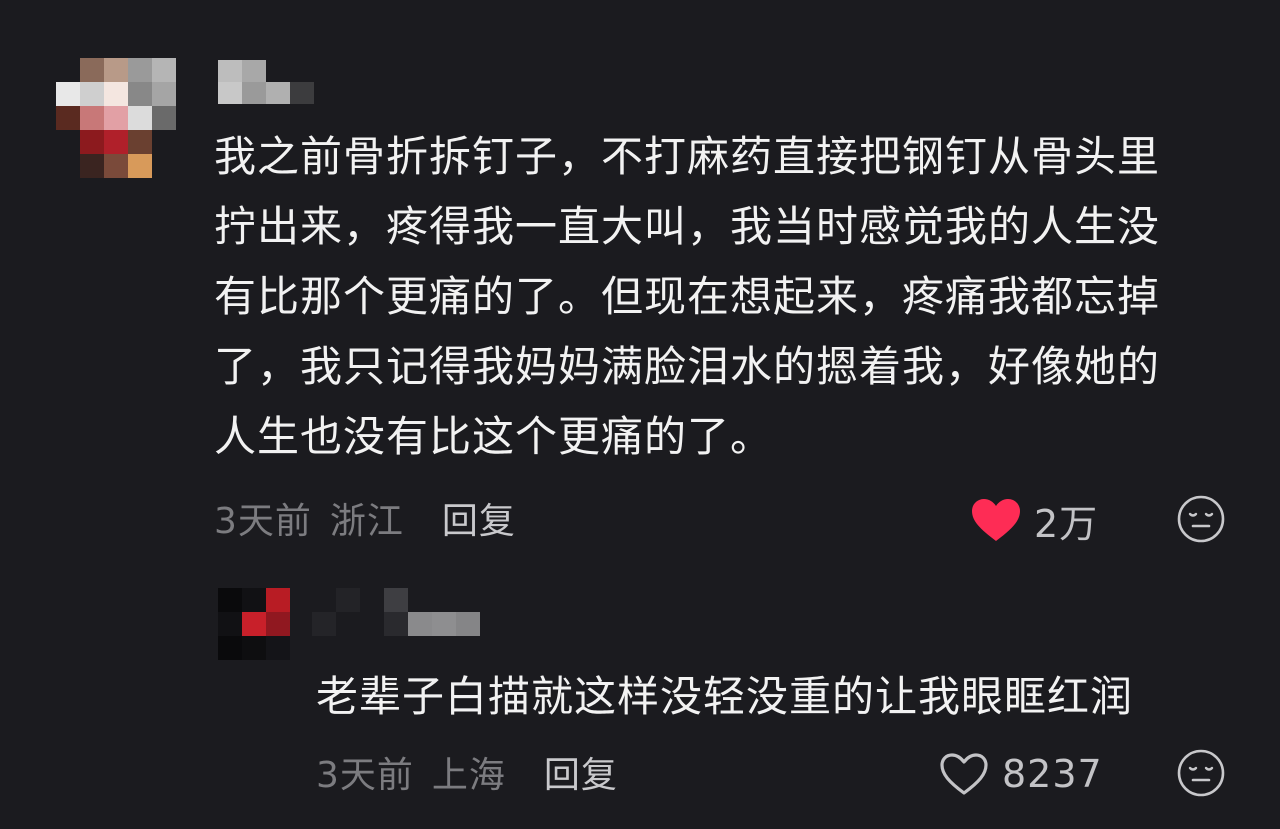 Image resolution: width=1280 pixels, height=829 pixels. Describe the element at coordinates (1066, 523) in the screenshot. I see `like-count: 2万` at that location.